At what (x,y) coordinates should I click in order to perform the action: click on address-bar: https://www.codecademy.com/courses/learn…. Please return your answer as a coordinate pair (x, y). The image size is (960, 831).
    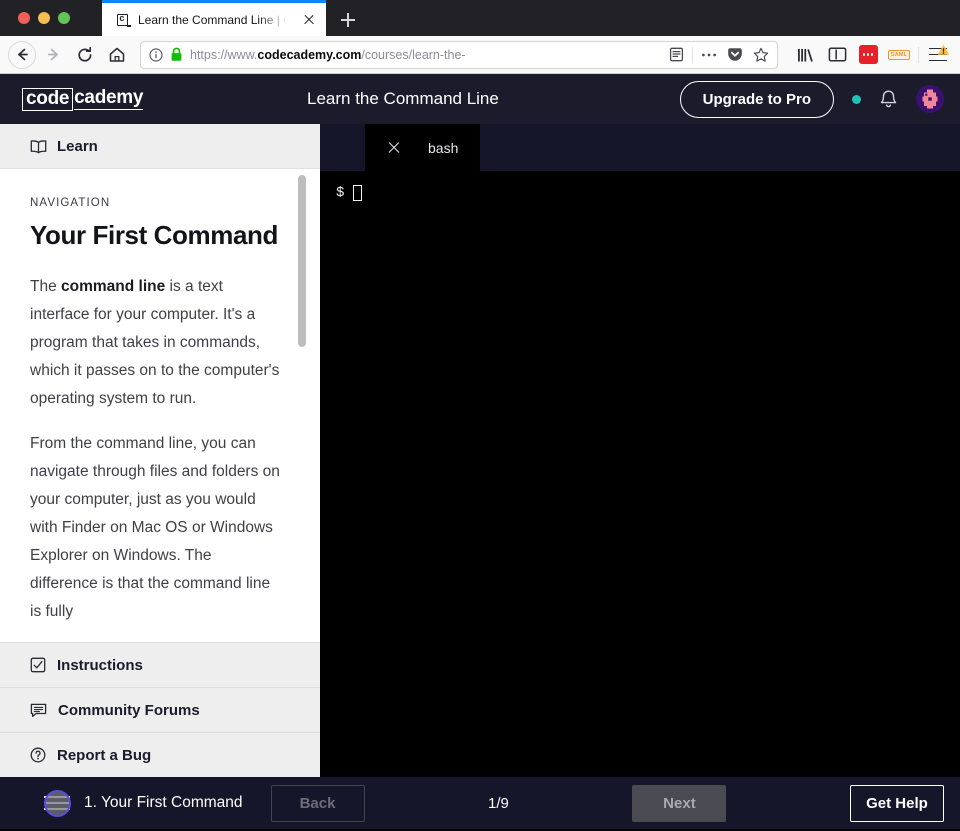
    Looking at the image, I should click on (459, 54).